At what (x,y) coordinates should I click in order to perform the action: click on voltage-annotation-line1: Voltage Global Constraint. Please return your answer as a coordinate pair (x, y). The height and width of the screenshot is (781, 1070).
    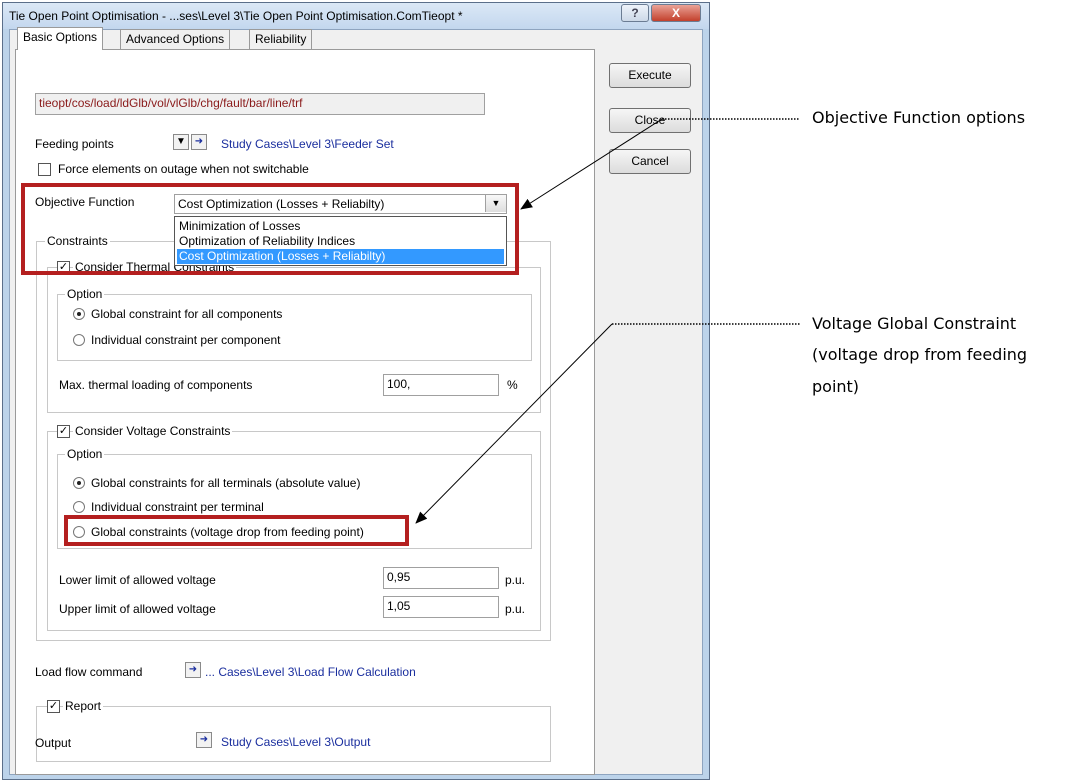
    Looking at the image, I should click on (914, 323).